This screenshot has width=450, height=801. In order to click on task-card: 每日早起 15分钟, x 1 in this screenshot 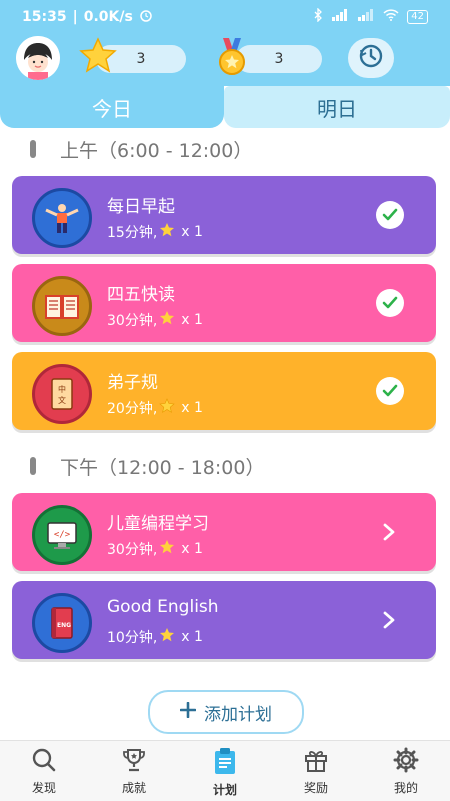, I will do `click(224, 215)`.